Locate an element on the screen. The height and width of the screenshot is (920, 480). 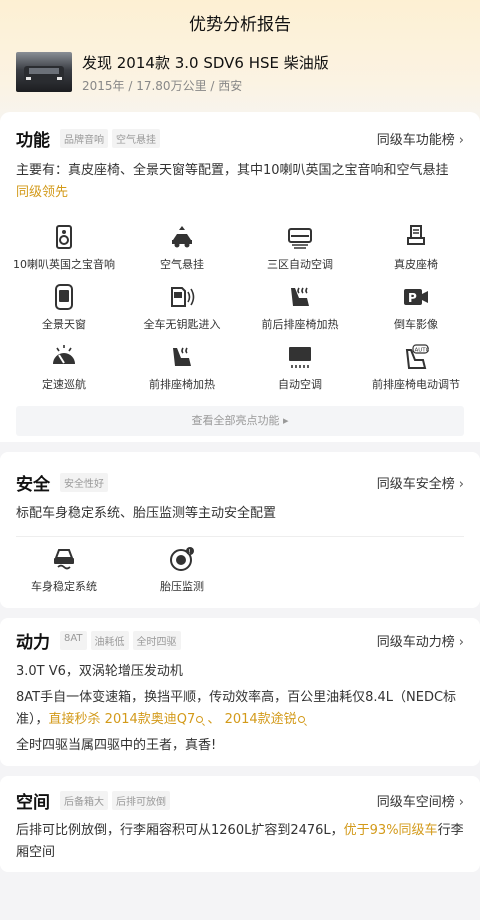
function-tags: 品牌音响 空气悬挂 is located at coordinates (110, 138).